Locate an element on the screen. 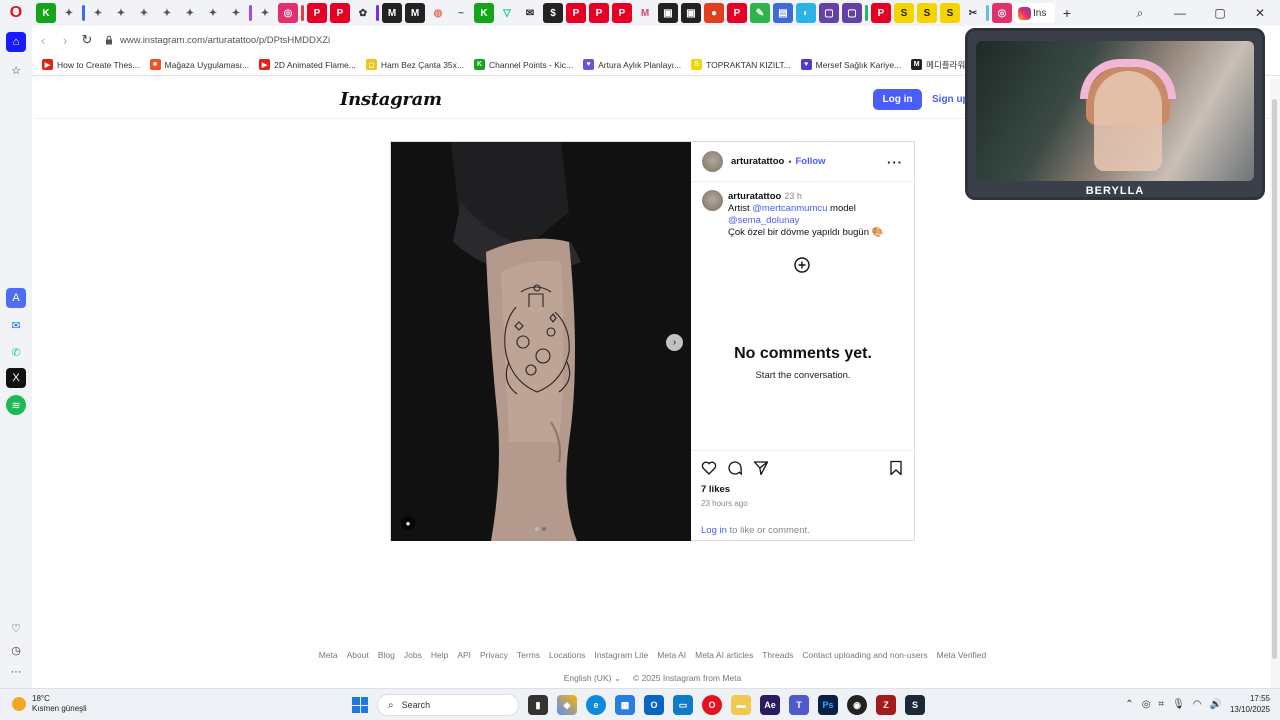  more-options-icon: ··· is located at coordinates (895, 162).